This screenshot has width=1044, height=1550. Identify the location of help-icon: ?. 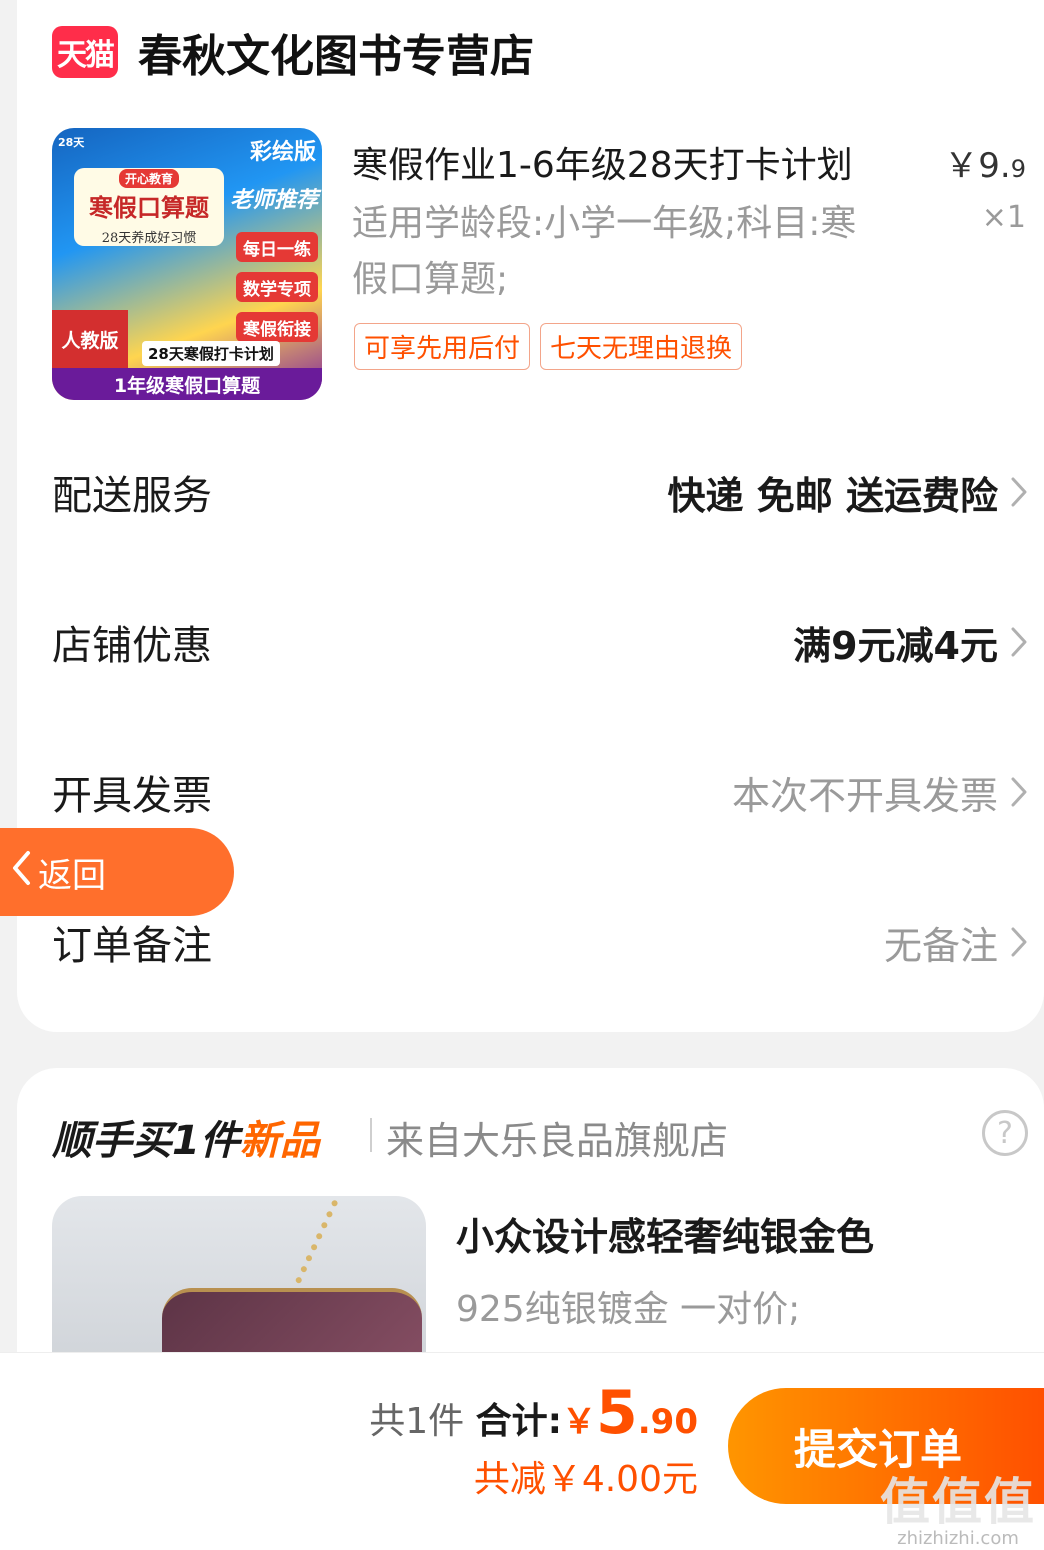
(1005, 1133).